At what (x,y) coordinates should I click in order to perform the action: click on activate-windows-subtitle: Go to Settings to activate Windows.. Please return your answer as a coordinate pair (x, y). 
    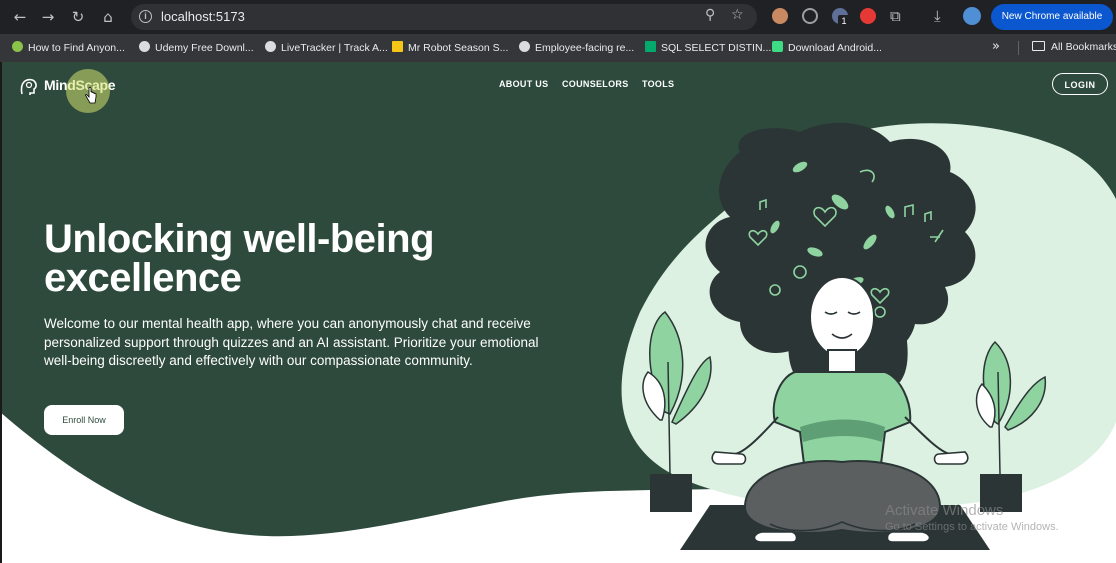
    Looking at the image, I should click on (972, 527).